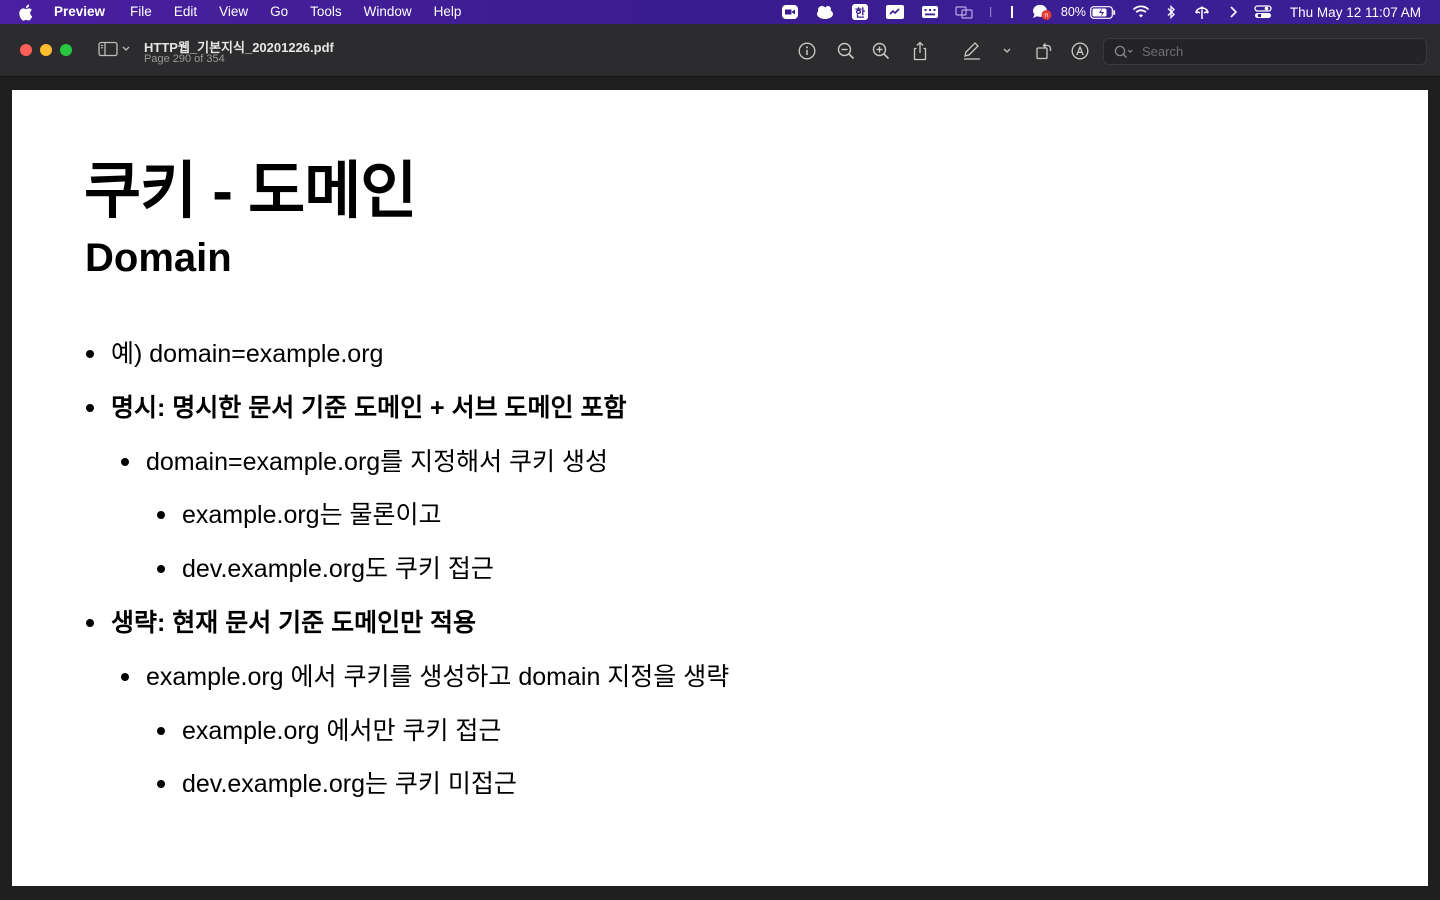  I want to click on screen-share-icon, so click(895, 12).